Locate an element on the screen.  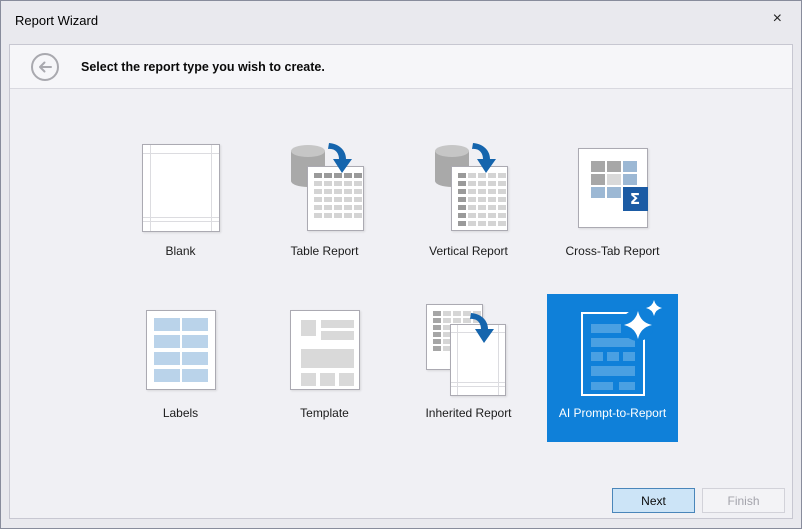
table-report-icon is located at coordinates (325, 189).